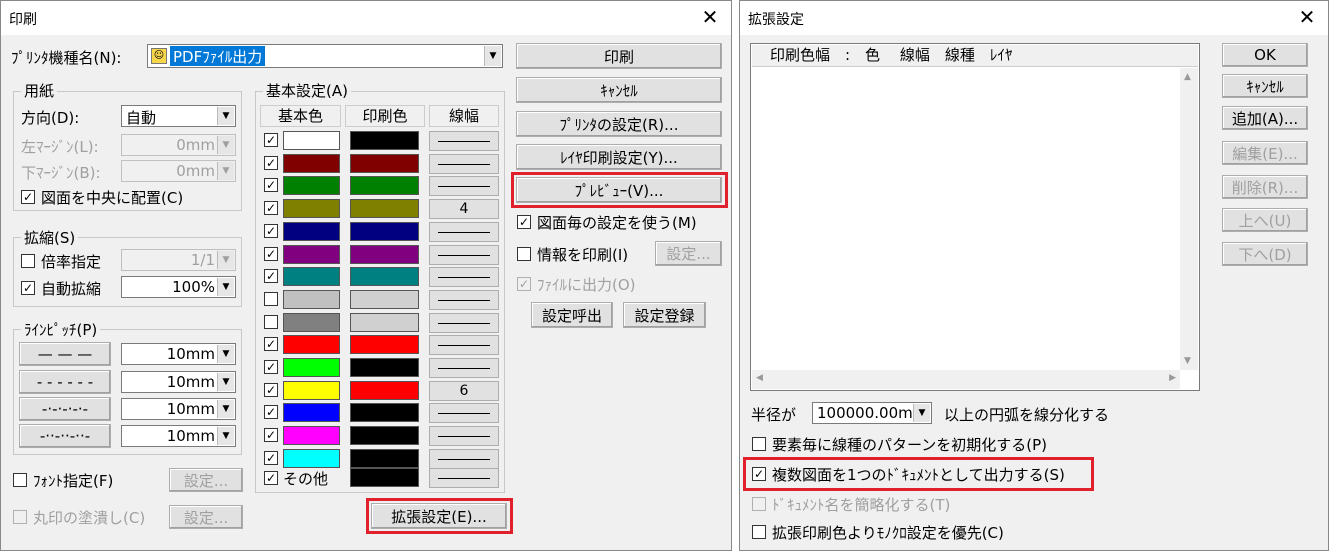  Describe the element at coordinates (1172, 378) in the screenshot. I see `scroll-right-icon: ▶` at that location.